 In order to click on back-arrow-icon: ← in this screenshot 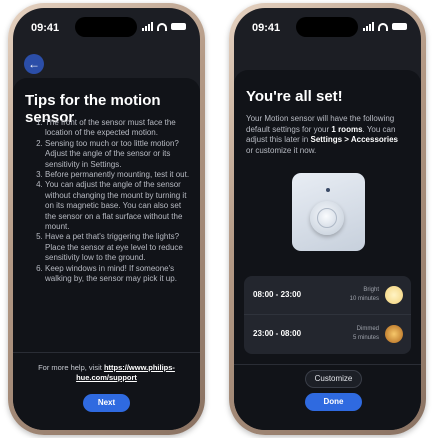, I will do `click(34, 64)`.